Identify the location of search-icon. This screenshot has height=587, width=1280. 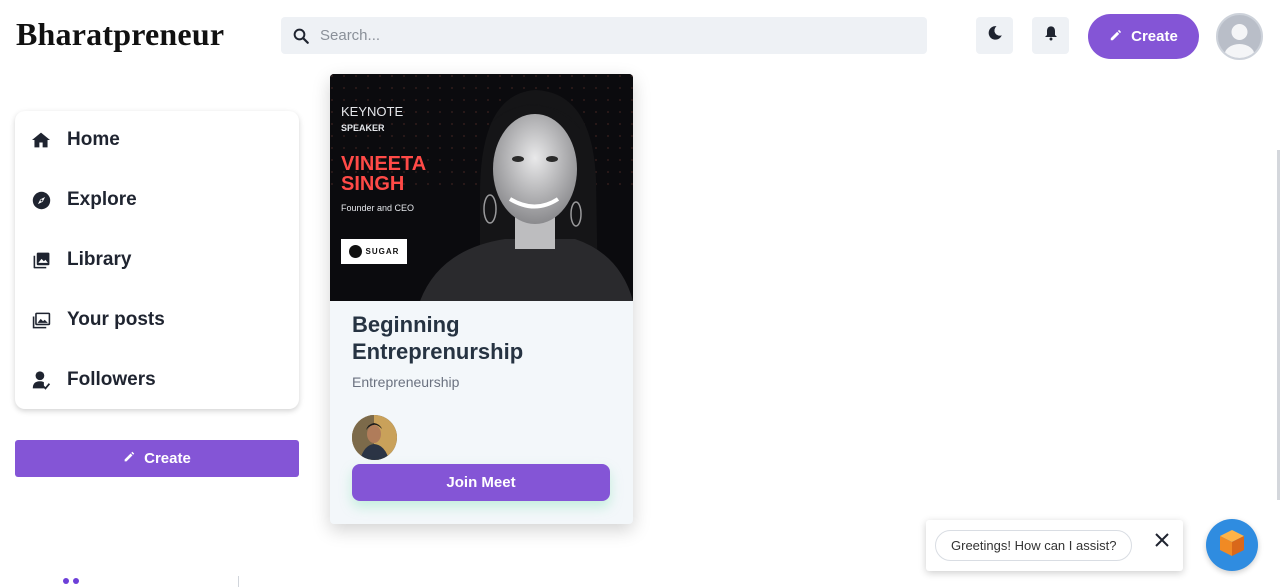
(301, 36).